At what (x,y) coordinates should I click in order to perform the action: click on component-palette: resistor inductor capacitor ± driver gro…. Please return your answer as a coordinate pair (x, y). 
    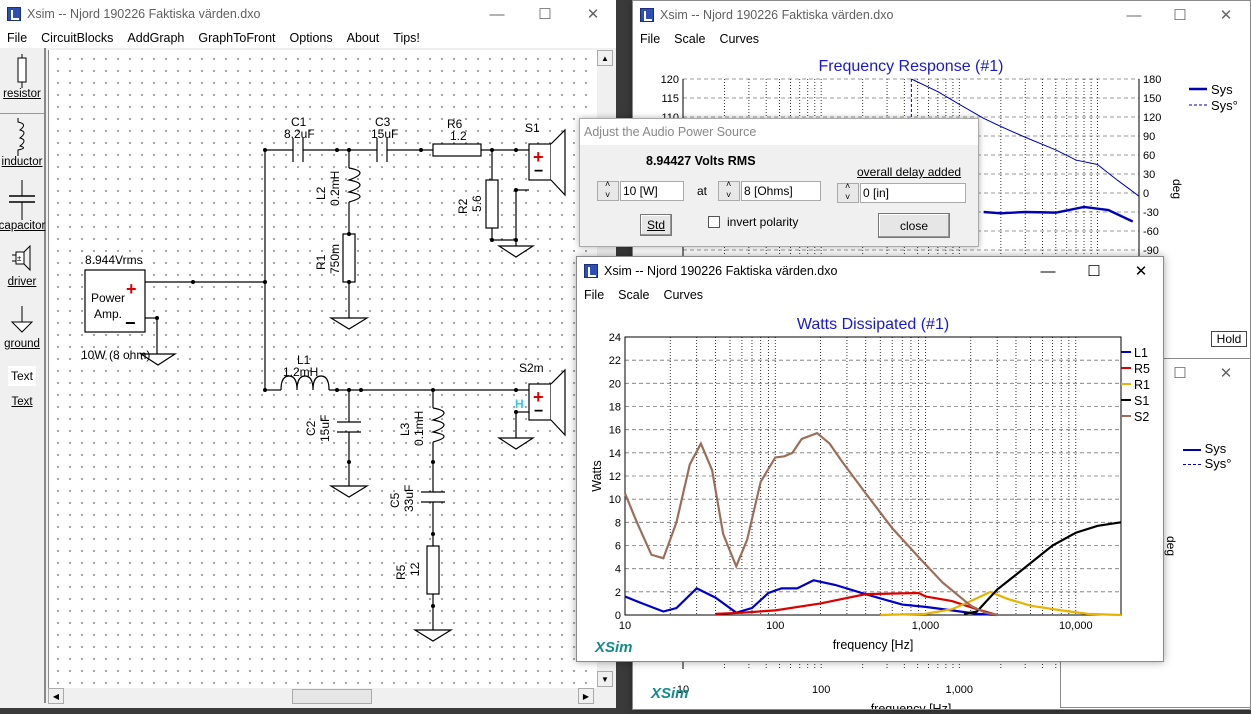
    Looking at the image, I should click on (23, 375).